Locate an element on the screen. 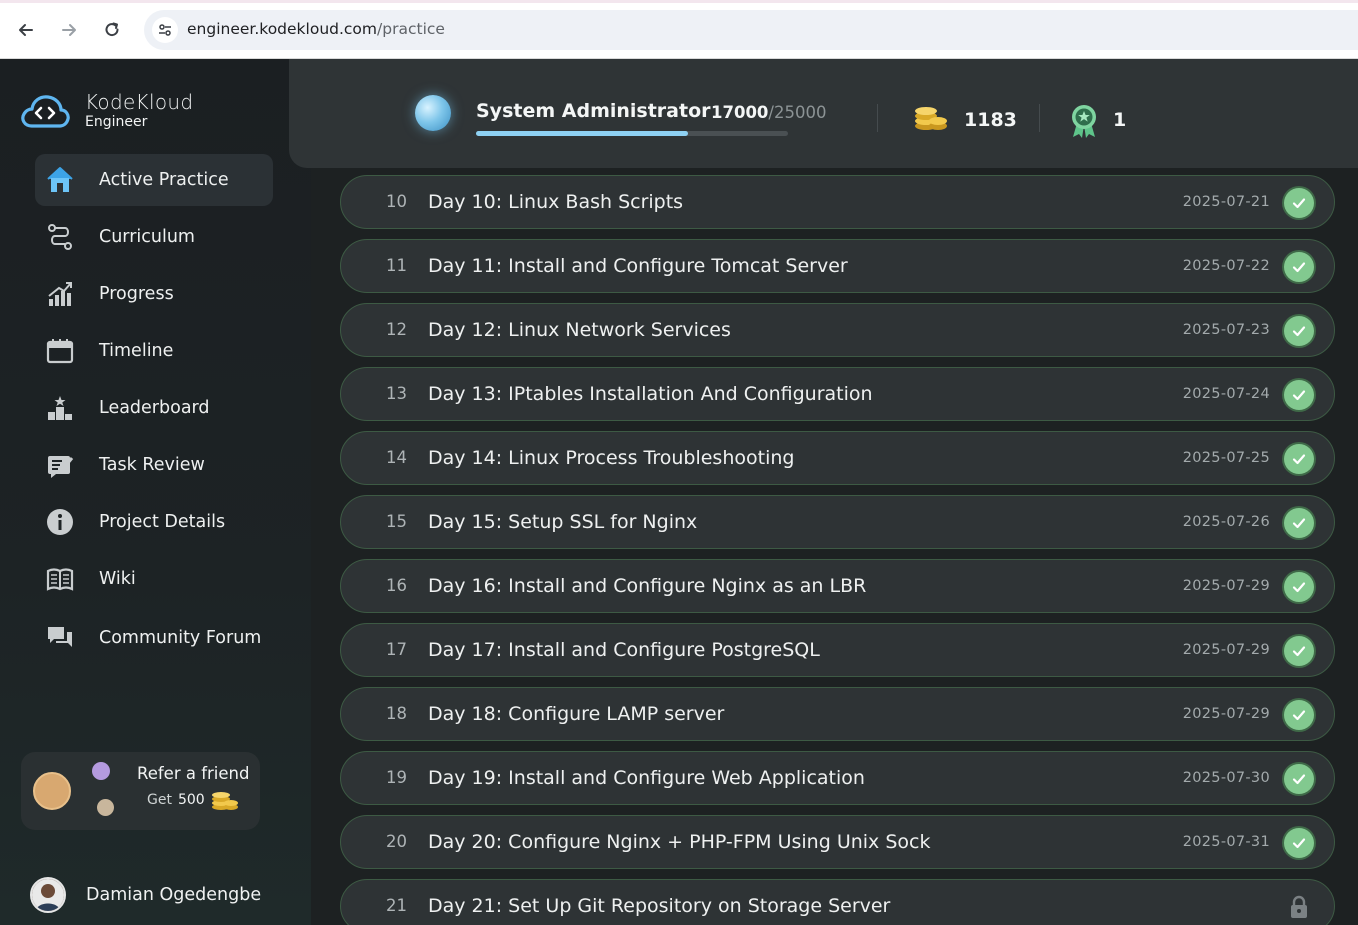 Image resolution: width=1358 pixels, height=925 pixels. sidebar-item-label: Timeline is located at coordinates (136, 351).